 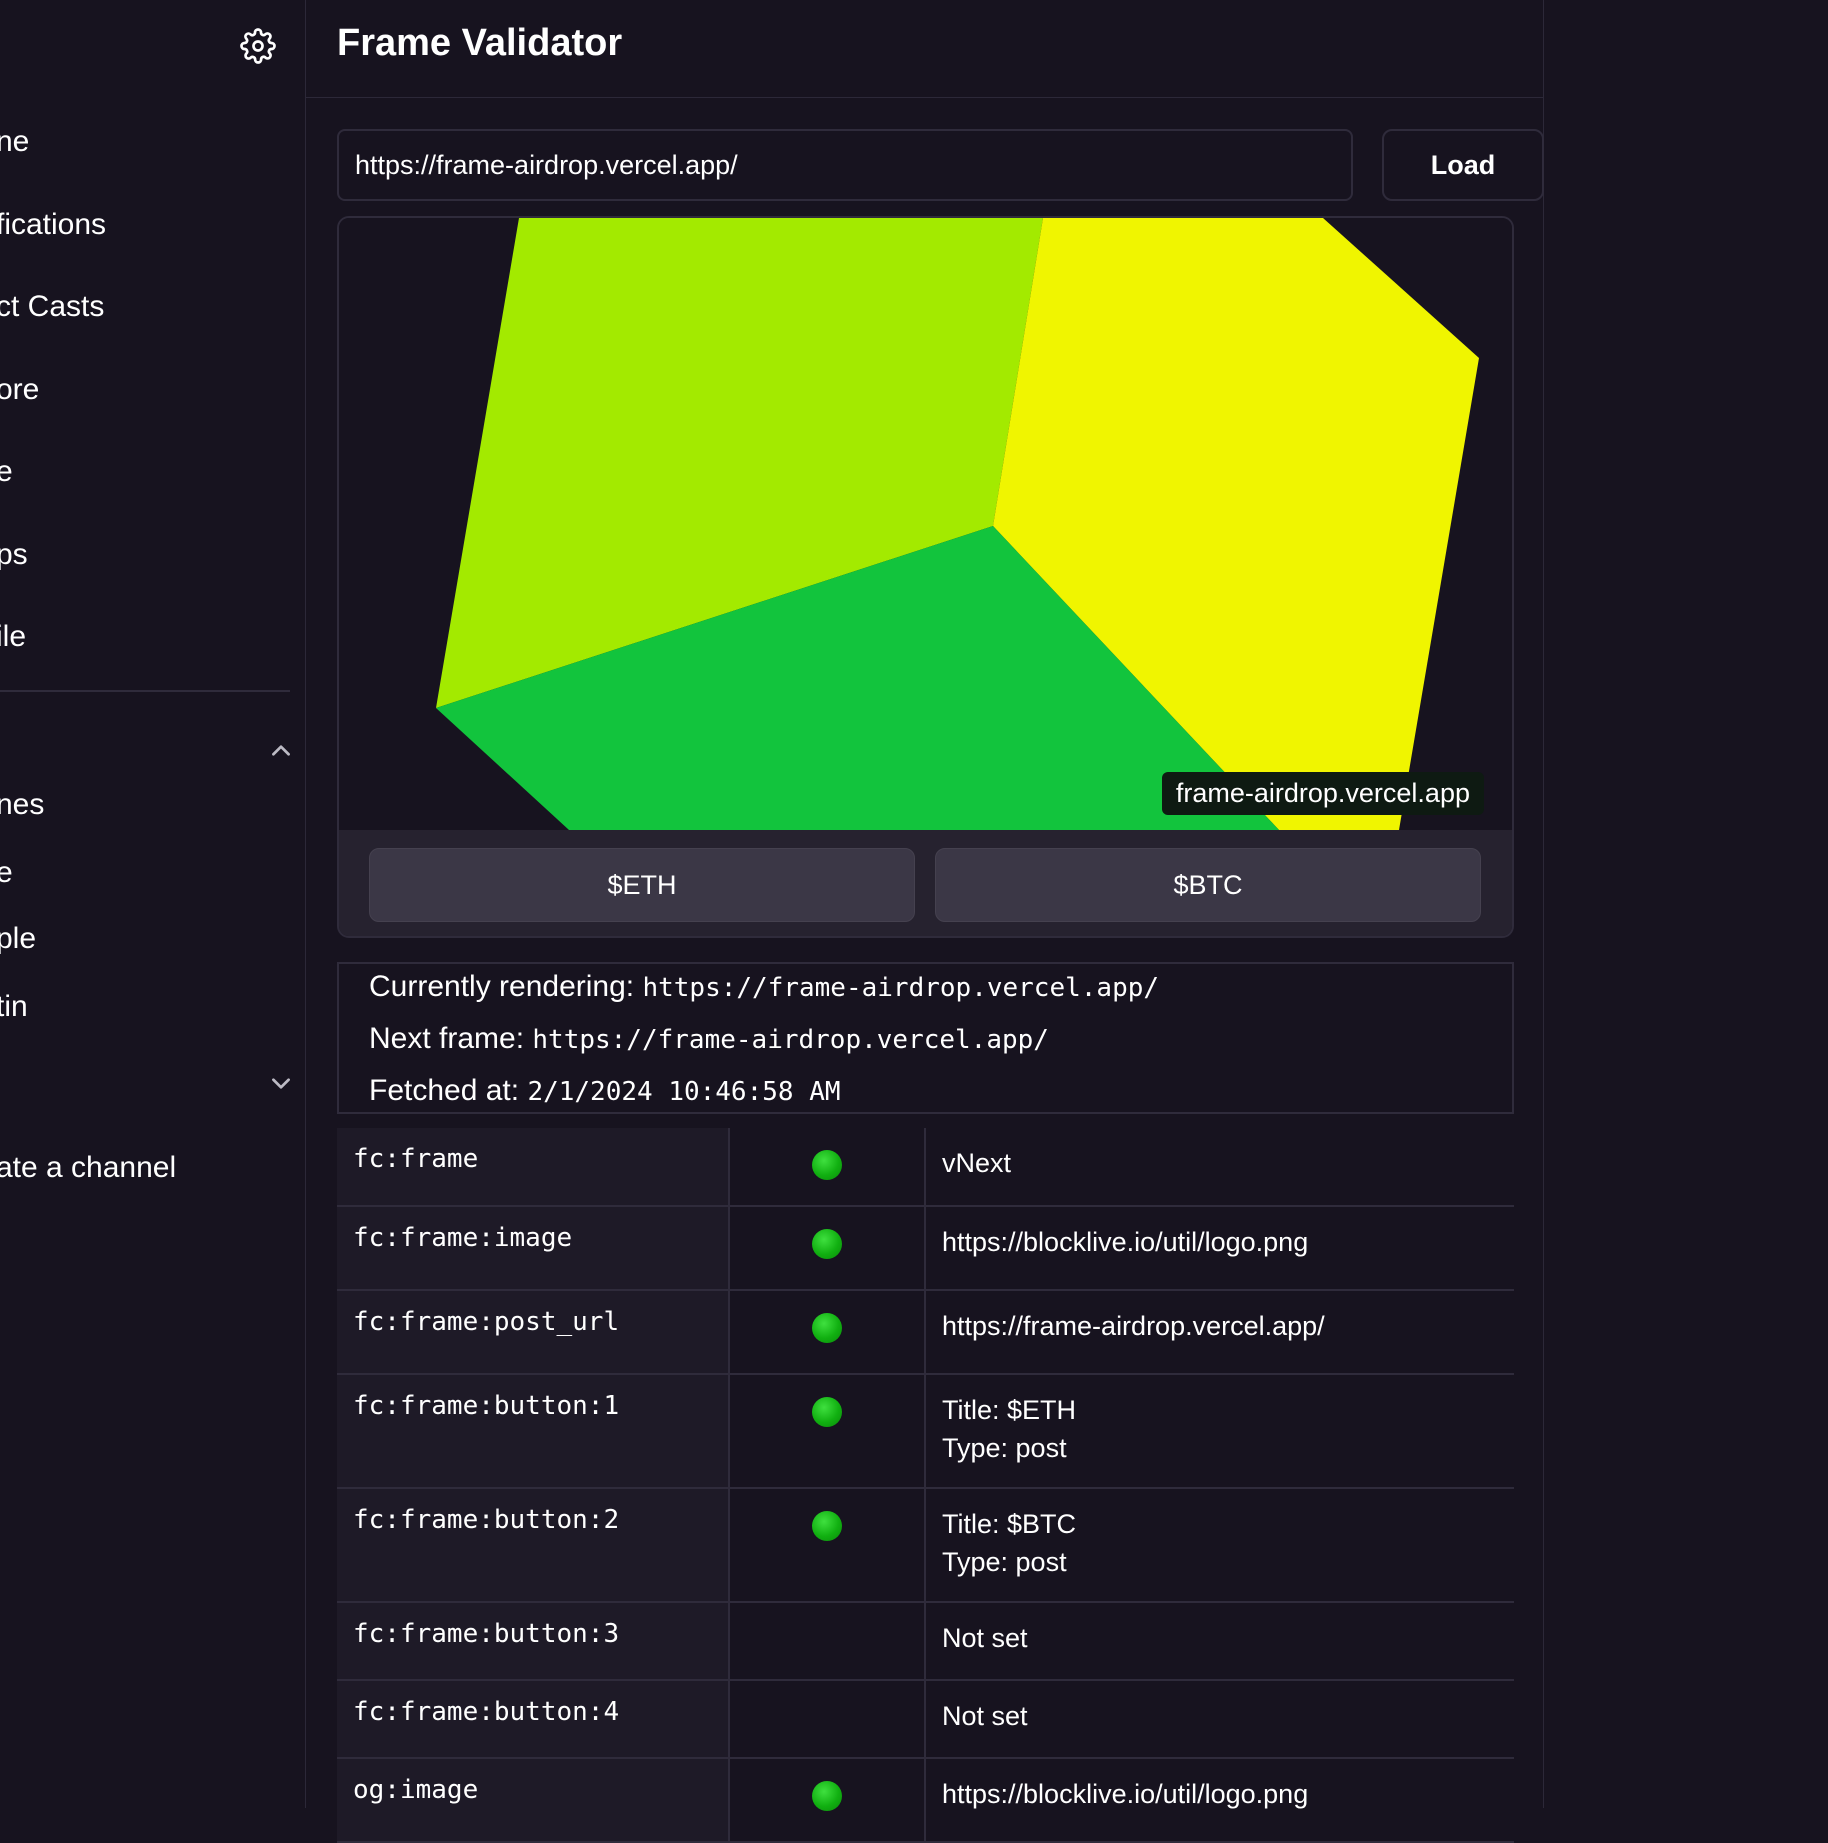 I want to click on table-row: fc:frame:button:3 Not set, so click(x=925, y=1641).